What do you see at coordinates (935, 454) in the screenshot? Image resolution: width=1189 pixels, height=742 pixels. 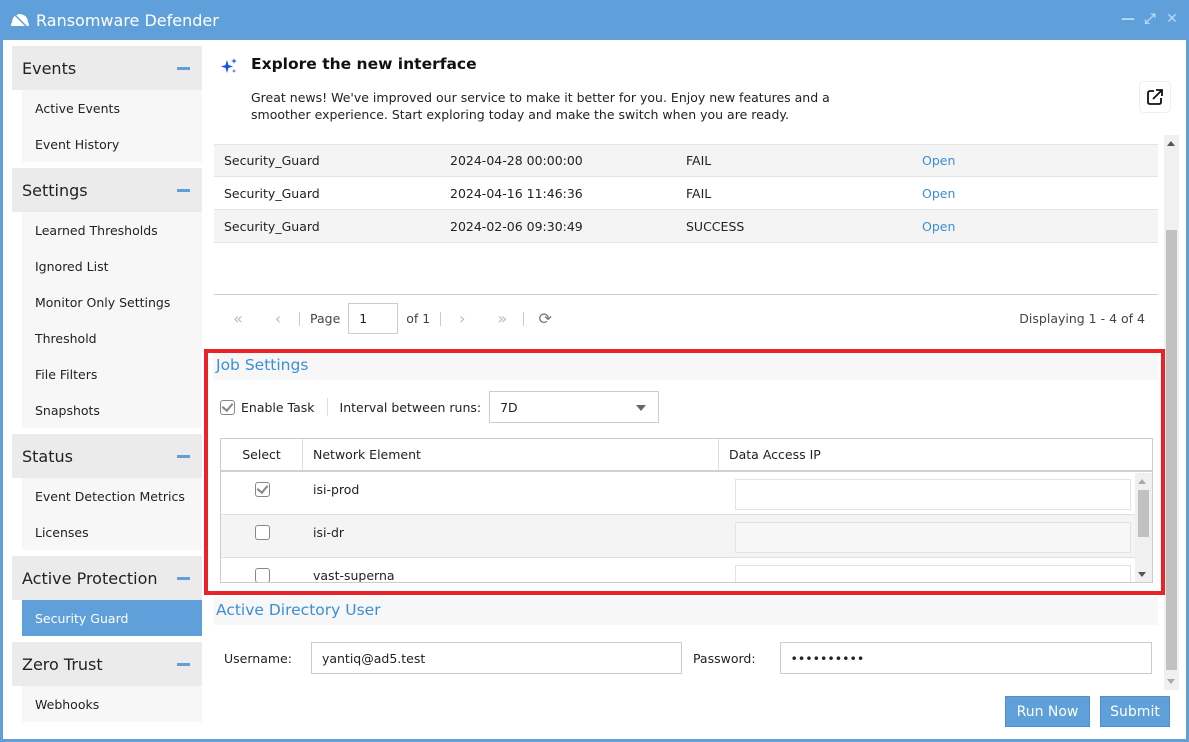 I see `column-header-data-access-ip: Data Access IP` at bounding box center [935, 454].